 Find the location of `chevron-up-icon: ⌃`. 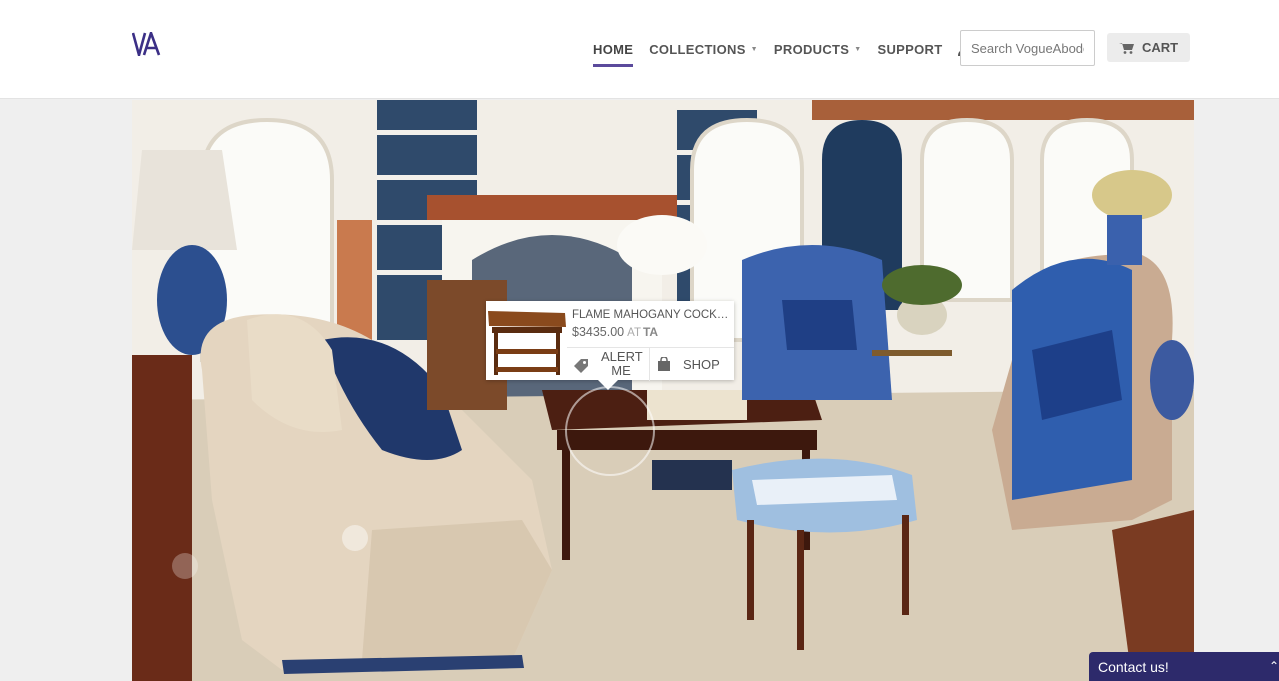

chevron-up-icon: ⌃ is located at coordinates (1273, 666).